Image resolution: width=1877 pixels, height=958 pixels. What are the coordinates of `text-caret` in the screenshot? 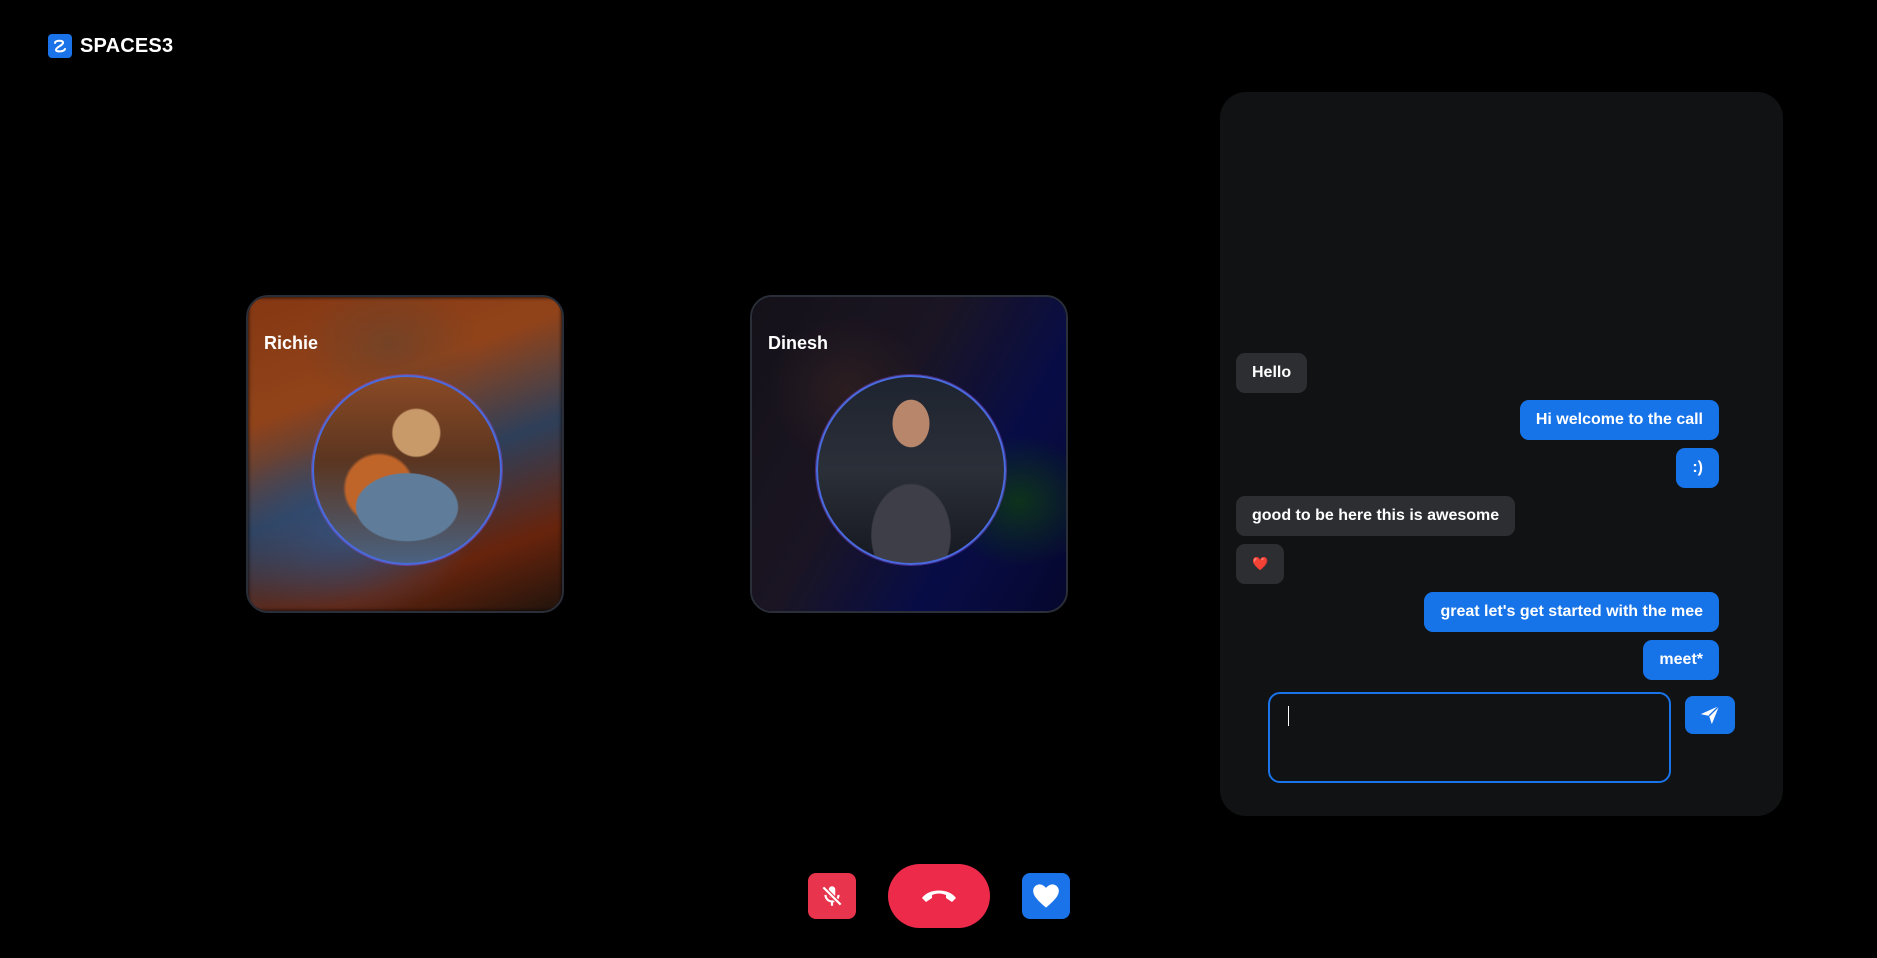 It's located at (1288, 716).